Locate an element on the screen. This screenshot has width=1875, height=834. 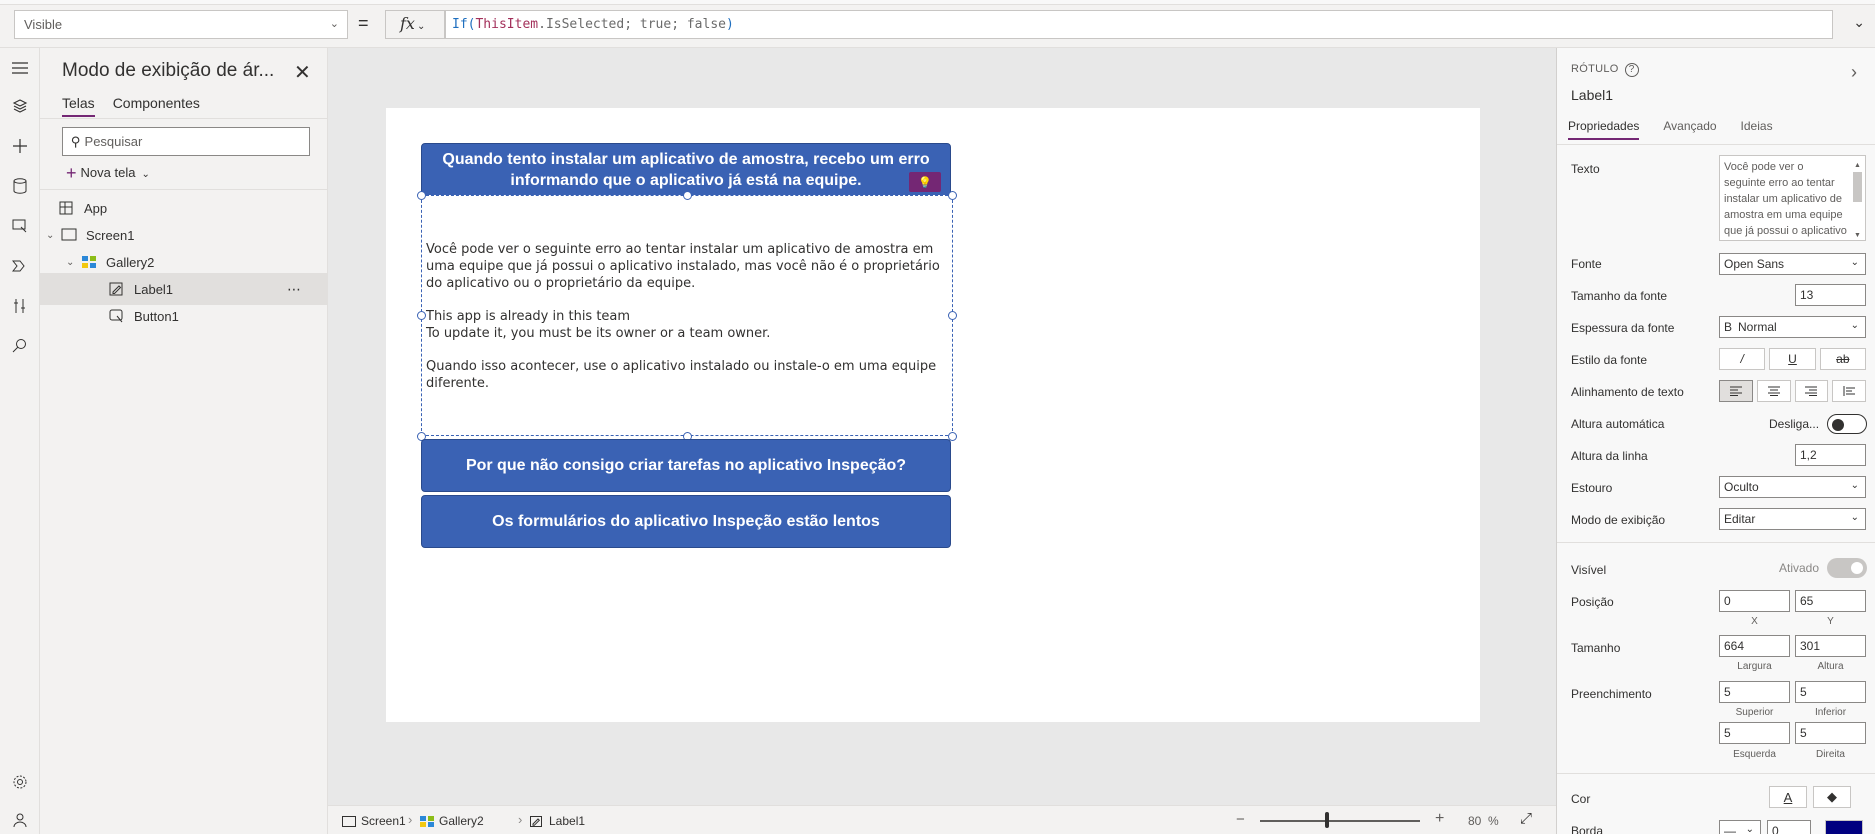
font-color-icon: A is located at coordinates (1788, 797).